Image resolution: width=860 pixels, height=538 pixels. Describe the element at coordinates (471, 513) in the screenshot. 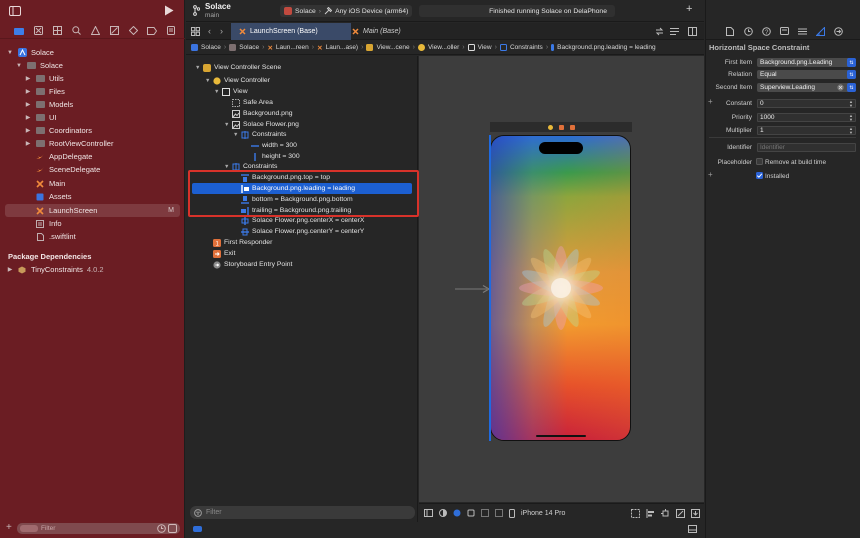

I see `orientation-icon` at that location.